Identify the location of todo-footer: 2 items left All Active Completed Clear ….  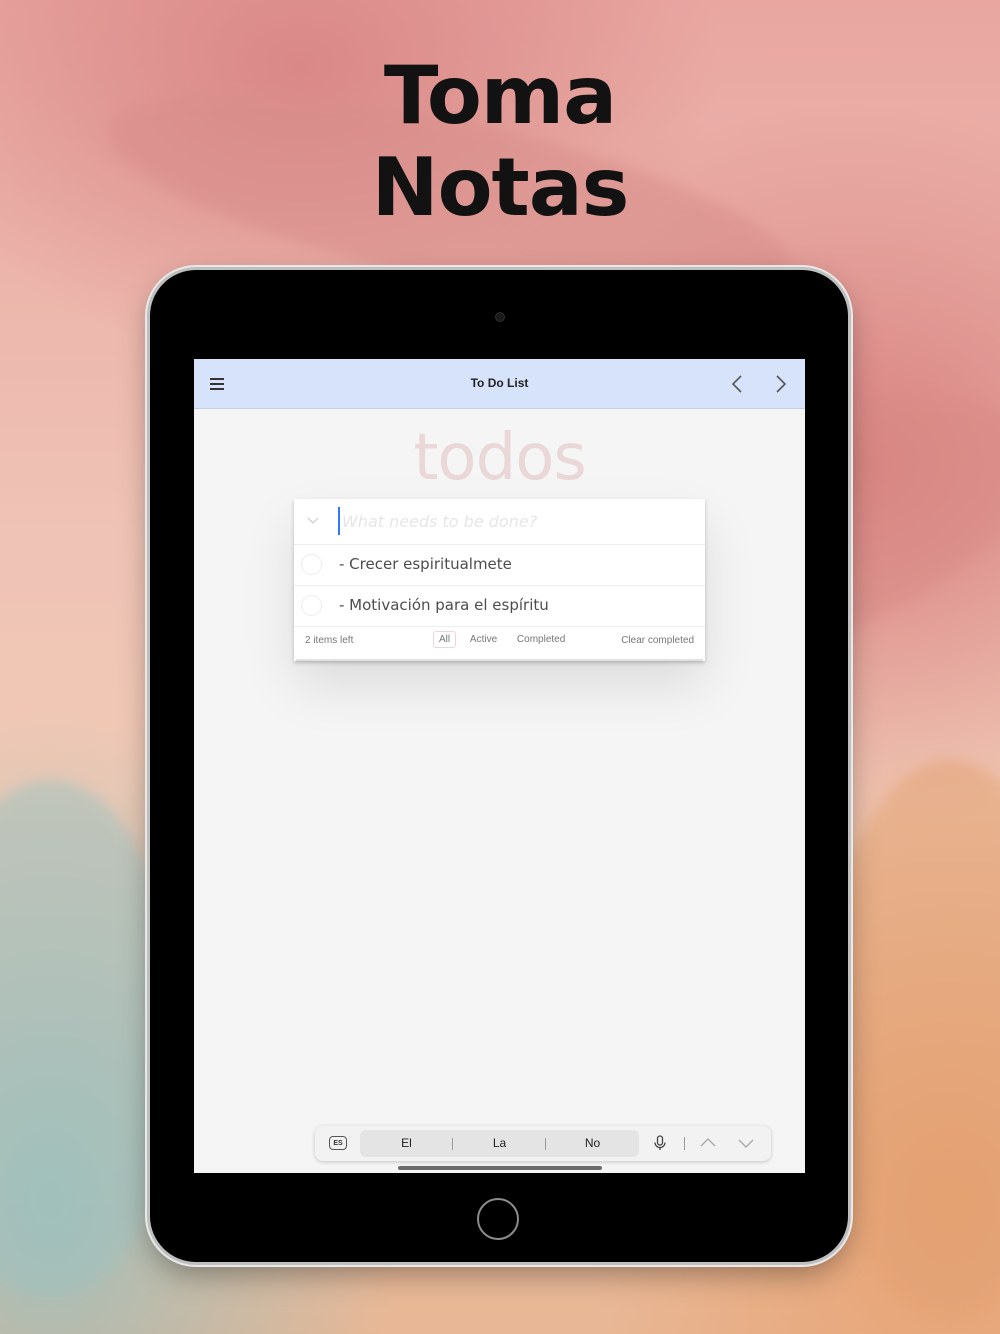
(499, 641).